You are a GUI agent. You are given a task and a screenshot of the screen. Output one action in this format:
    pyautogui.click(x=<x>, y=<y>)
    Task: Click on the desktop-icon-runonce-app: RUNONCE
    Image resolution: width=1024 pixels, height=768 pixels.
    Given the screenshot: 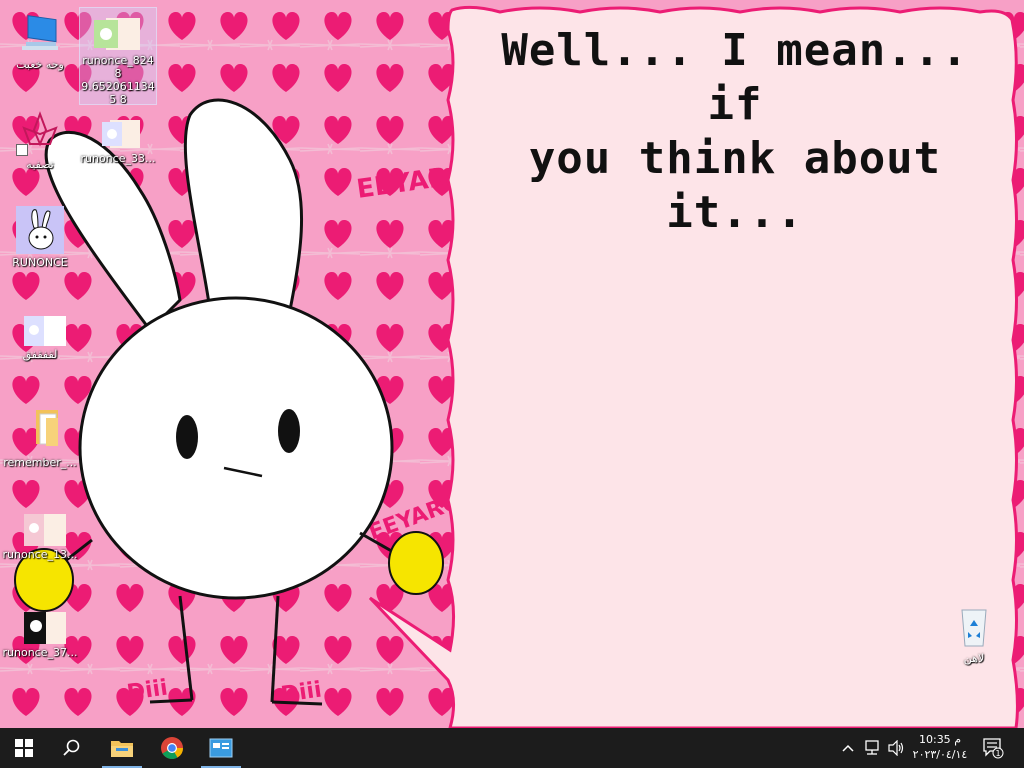 What is the action you would take?
    pyautogui.click(x=40, y=237)
    